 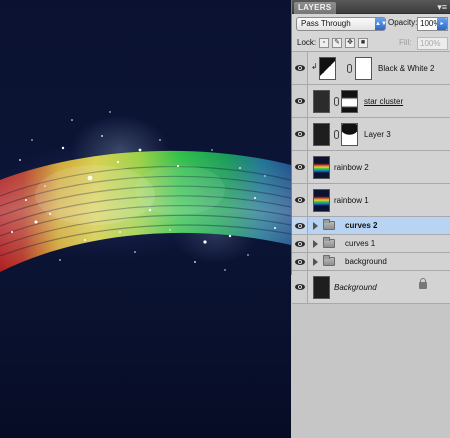 What do you see at coordinates (363, 43) in the screenshot?
I see `lock-all-icon: ■` at bounding box center [363, 43].